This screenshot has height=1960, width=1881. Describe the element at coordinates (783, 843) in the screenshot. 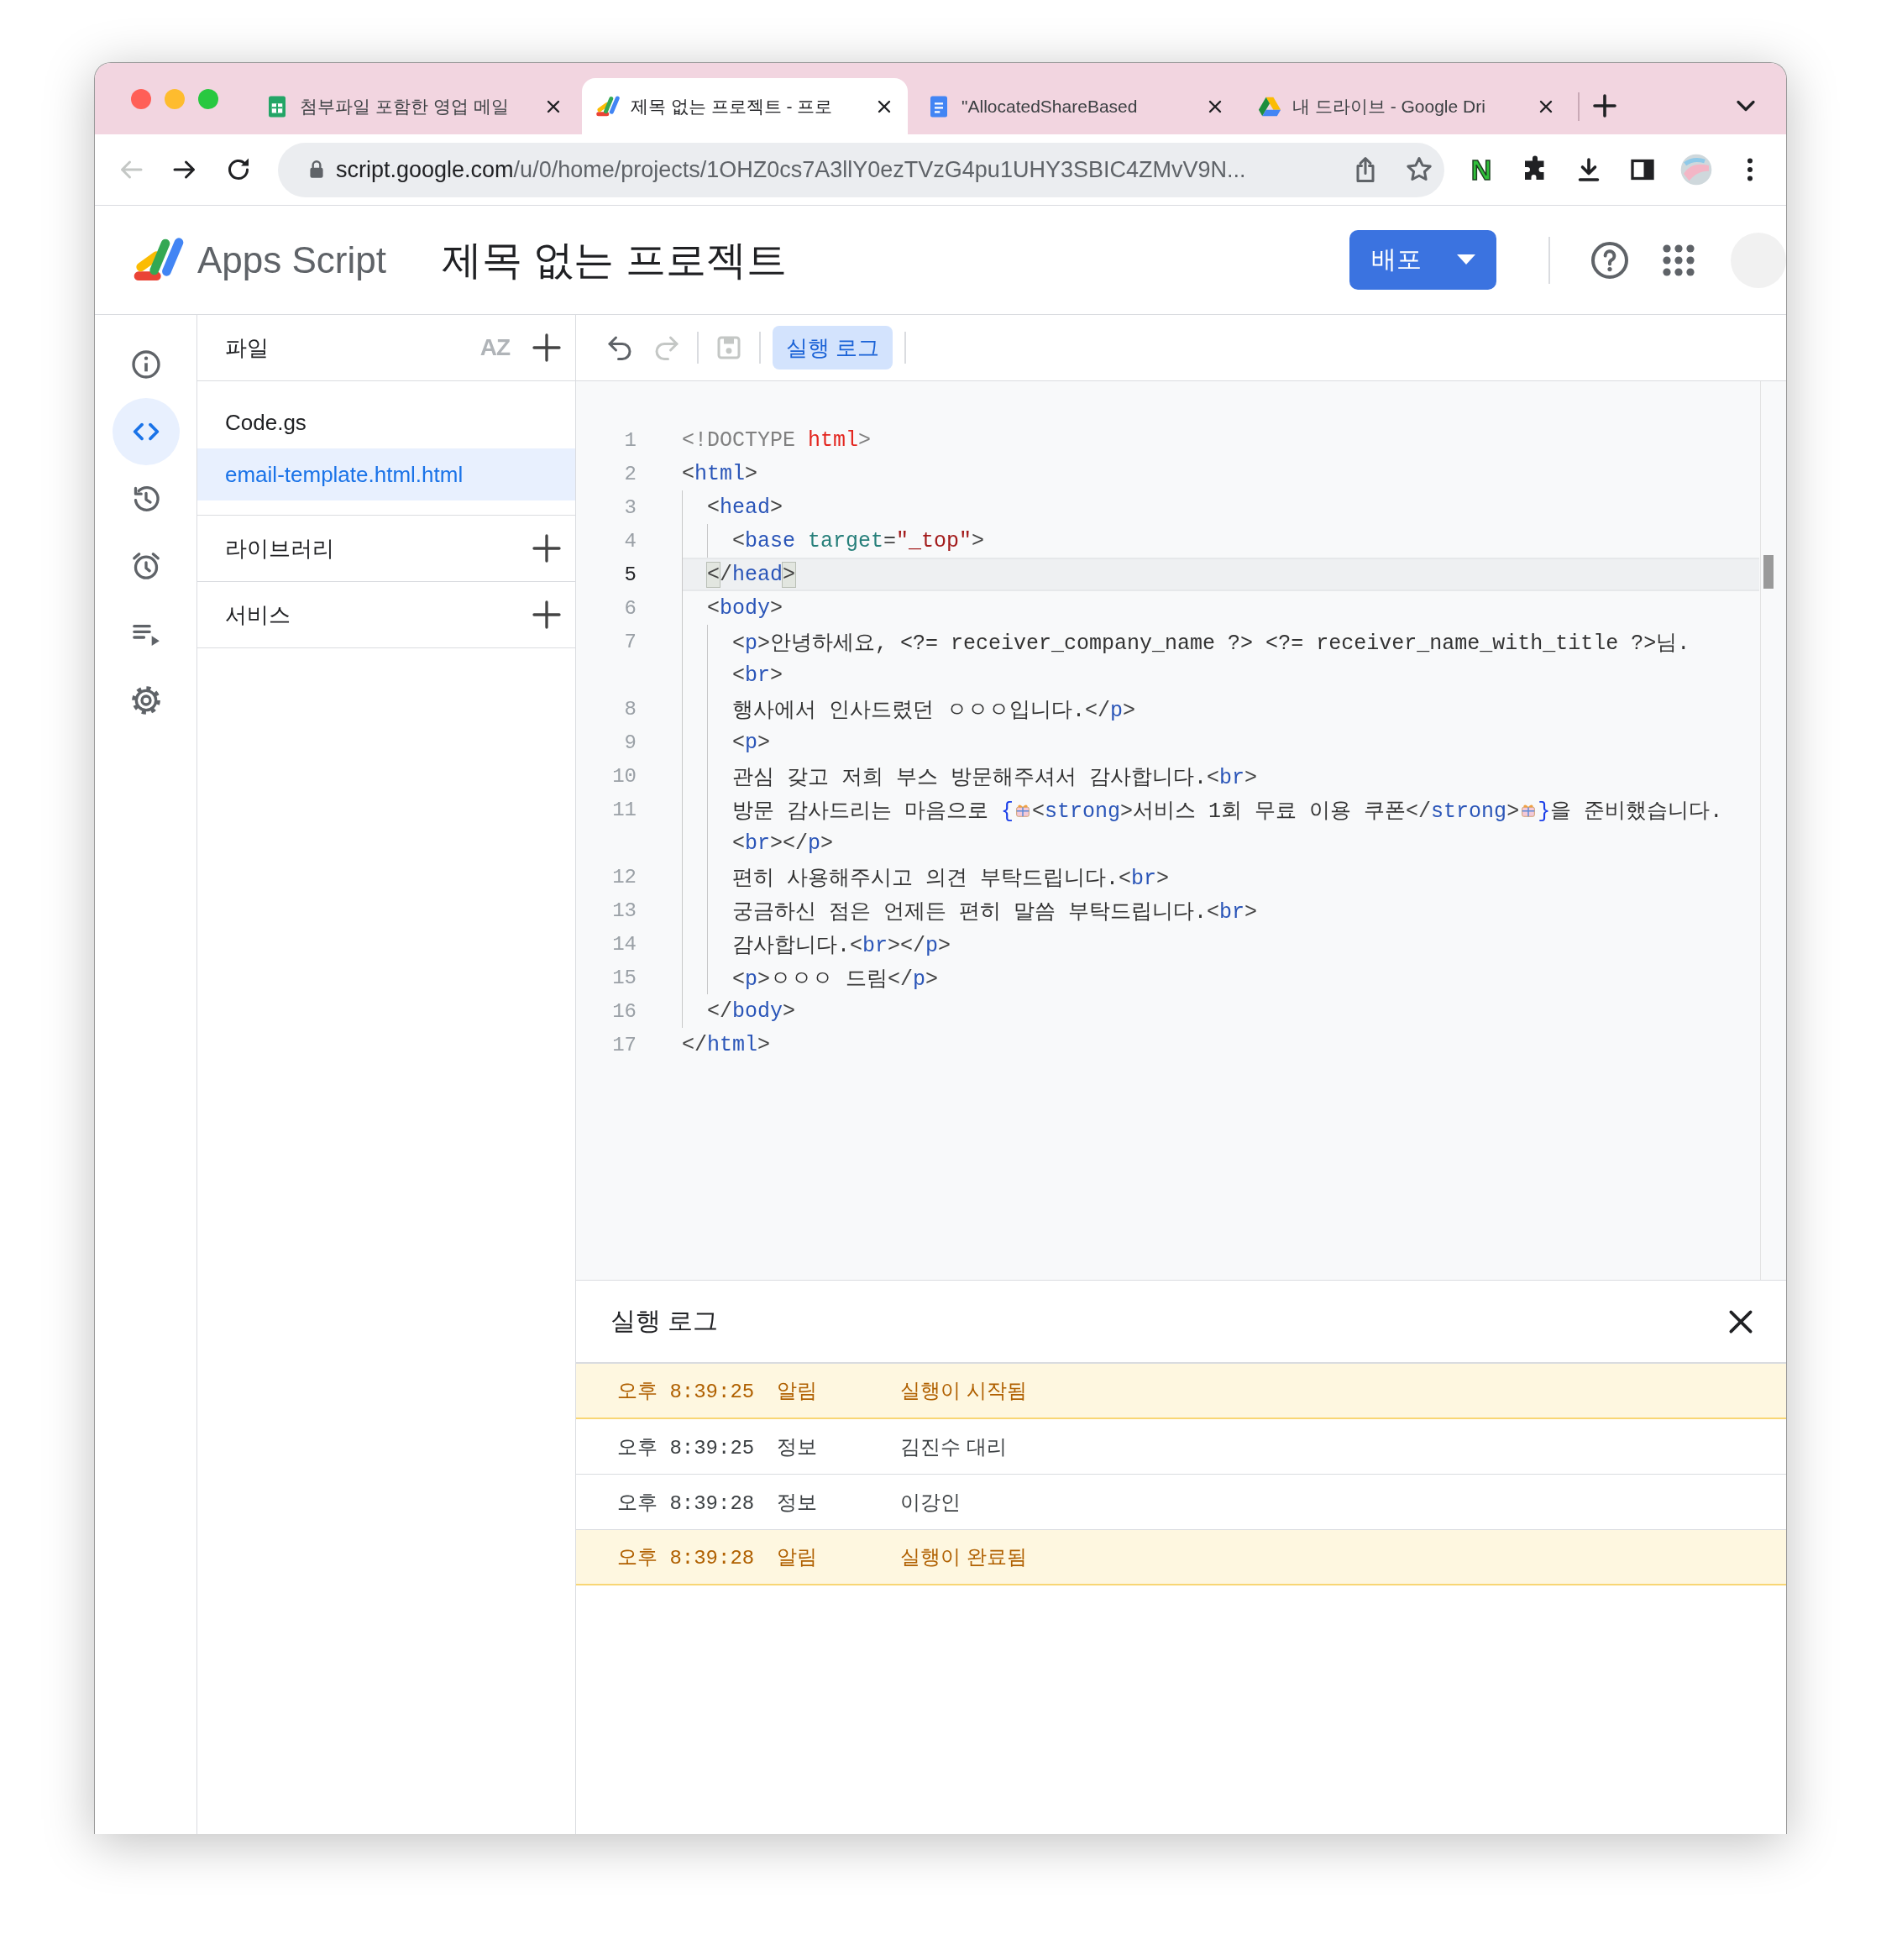

I see `code-text: <br></p>` at that location.